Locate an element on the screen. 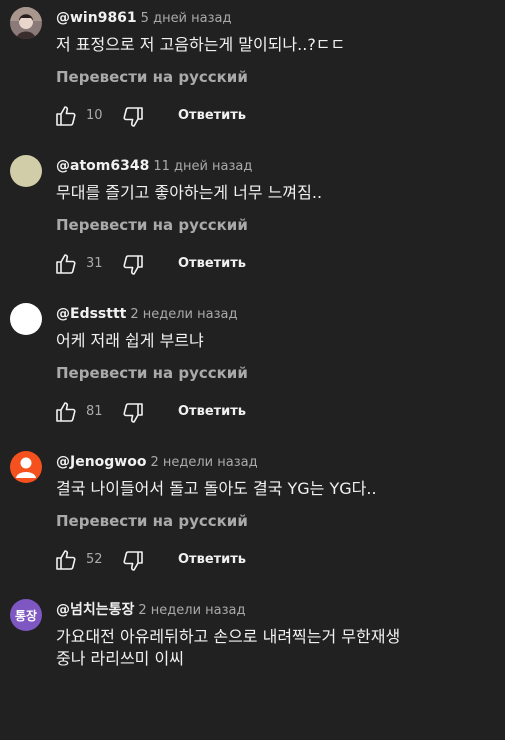 Image resolution: width=505 pixels, height=740 pixels. comment-time: 11 дней назад is located at coordinates (202, 166).